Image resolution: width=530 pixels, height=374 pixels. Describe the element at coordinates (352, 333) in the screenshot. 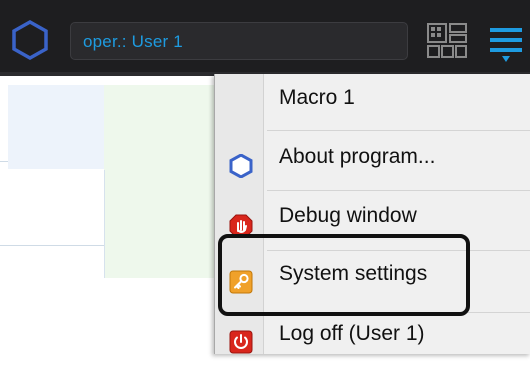

I see `menu-item-label: Log off (User 1)` at that location.